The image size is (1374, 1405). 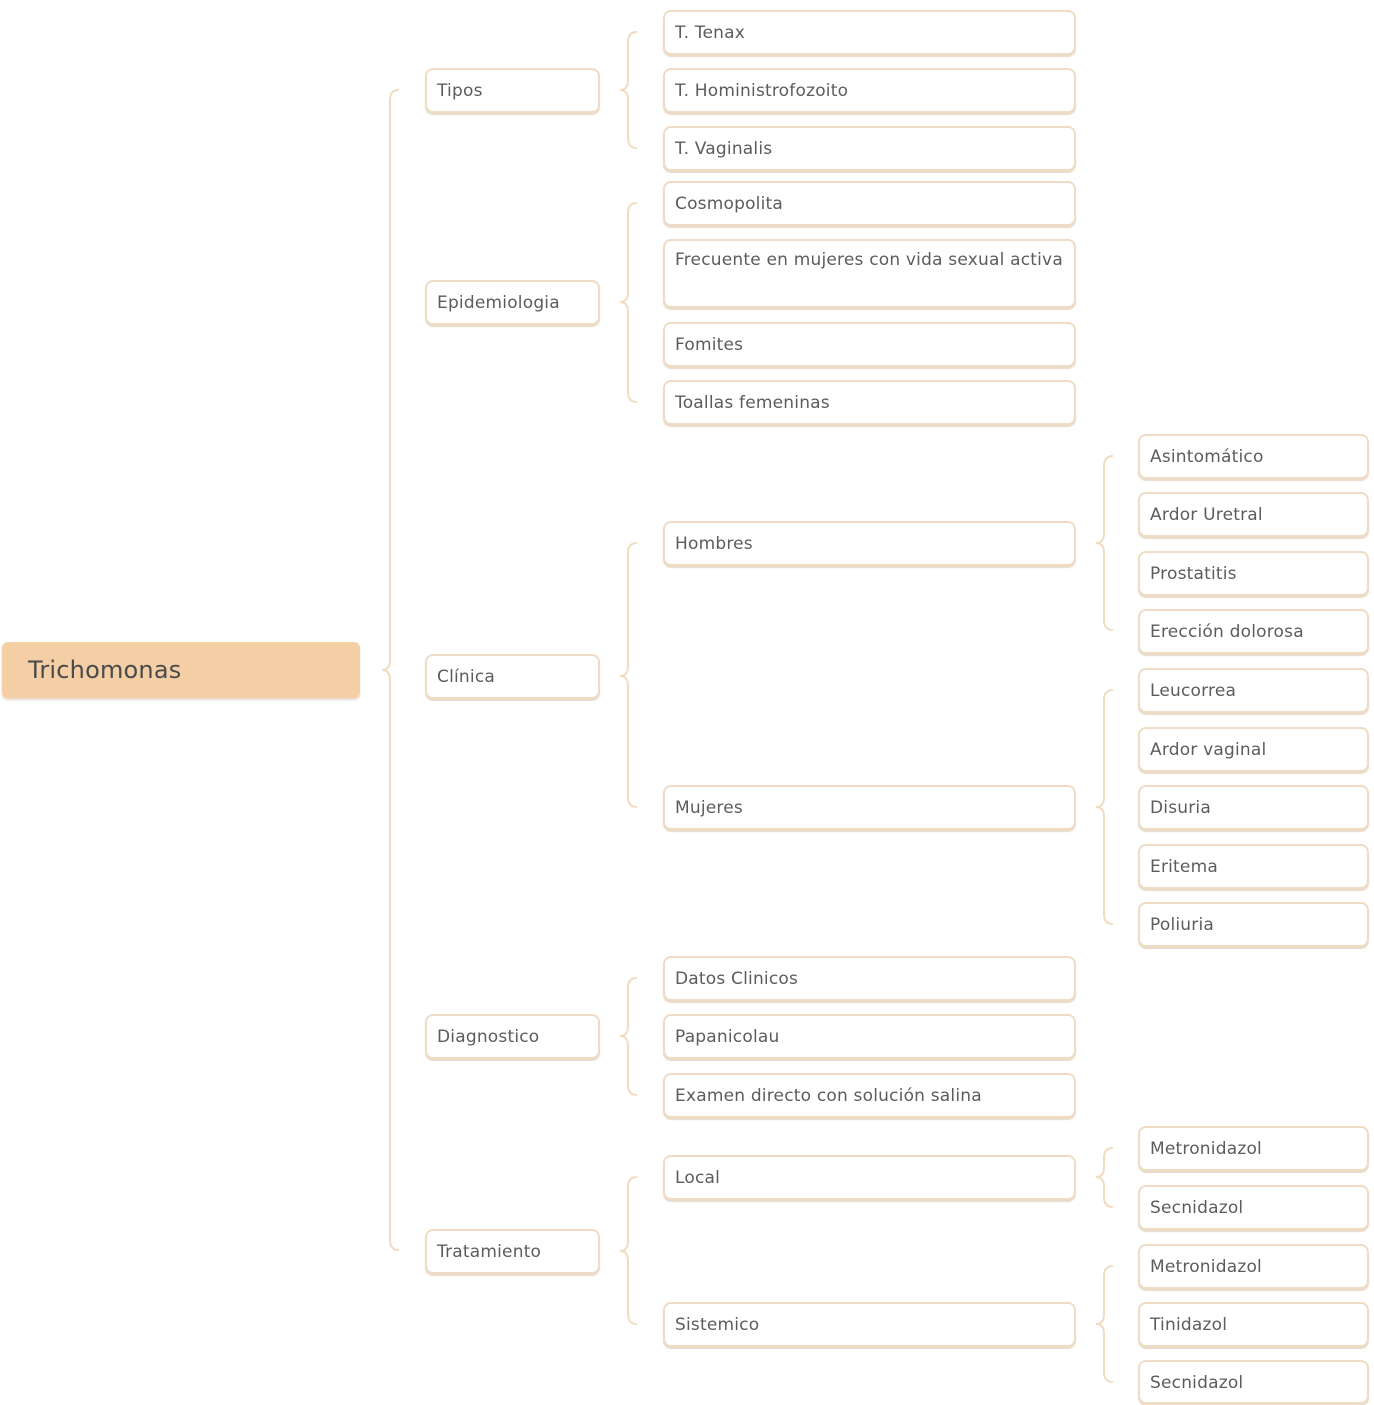 I want to click on node-ereccion-dolorosa: Erección dolorosa, so click(x=1253, y=631).